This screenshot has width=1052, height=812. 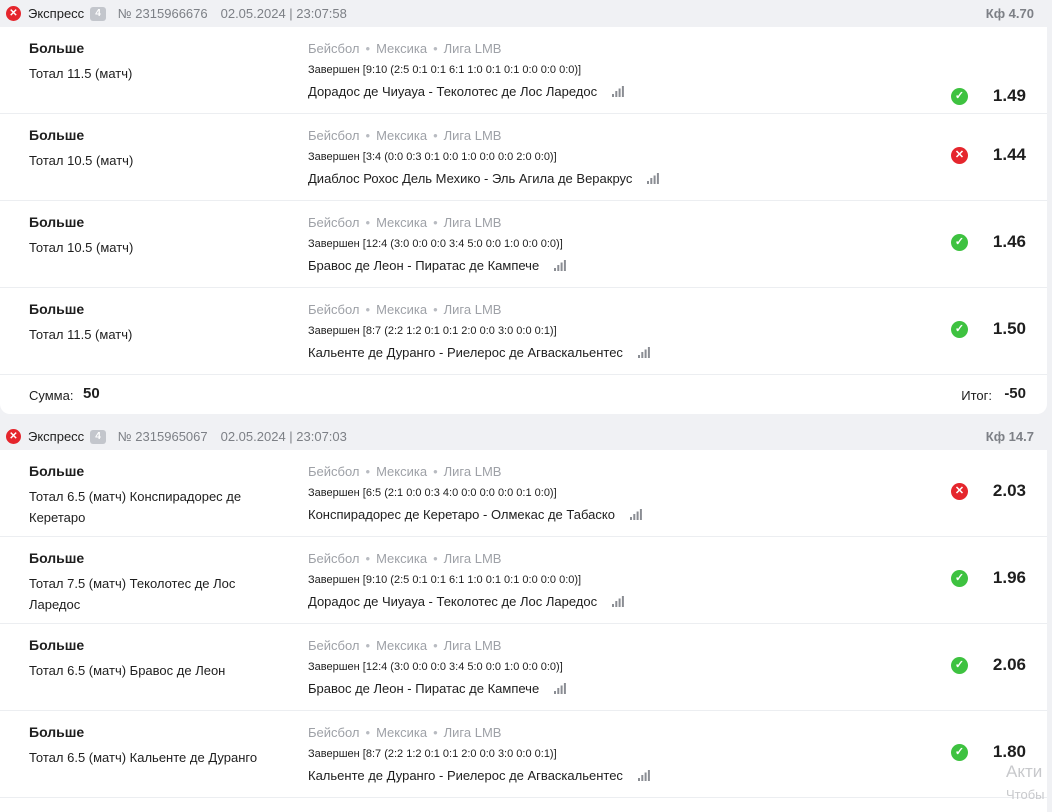 What do you see at coordinates (1009, 490) in the screenshot?
I see `odd-value: 2.03` at bounding box center [1009, 490].